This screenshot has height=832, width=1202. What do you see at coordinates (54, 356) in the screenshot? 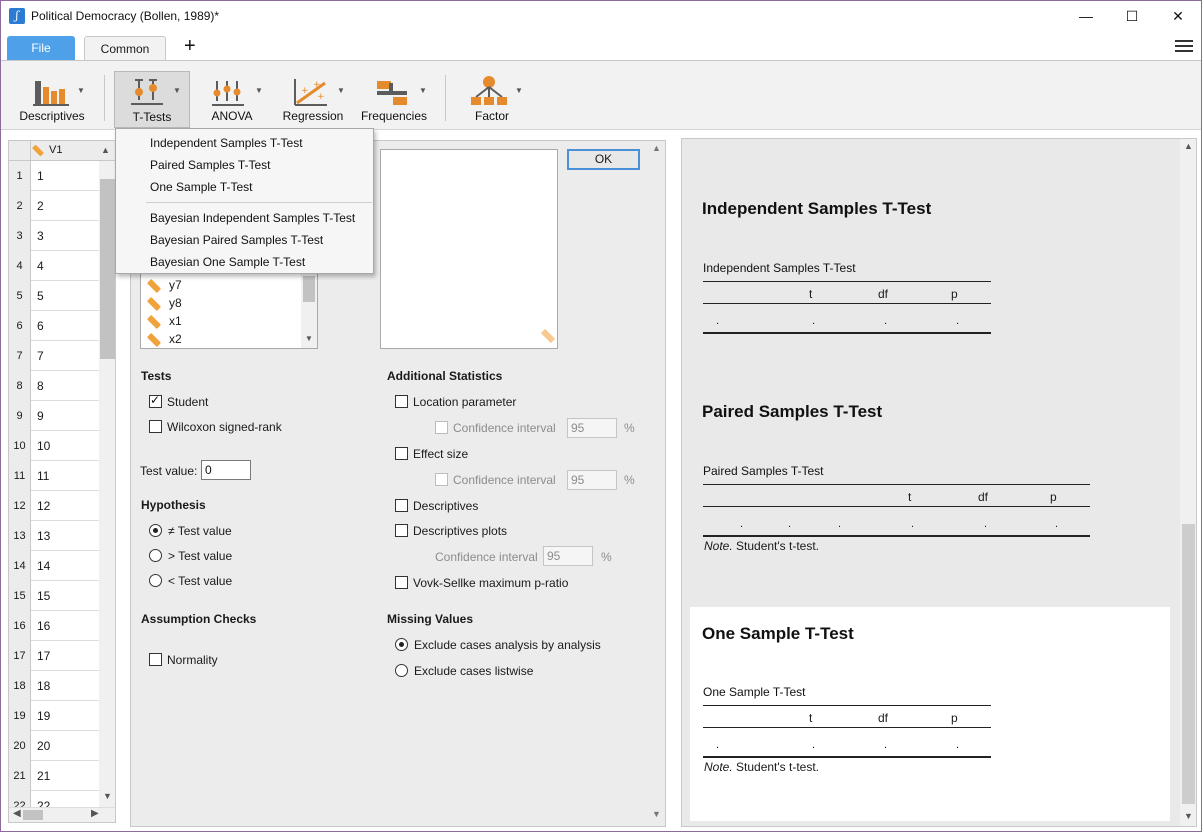
I see `table-row: 77` at bounding box center [54, 356].